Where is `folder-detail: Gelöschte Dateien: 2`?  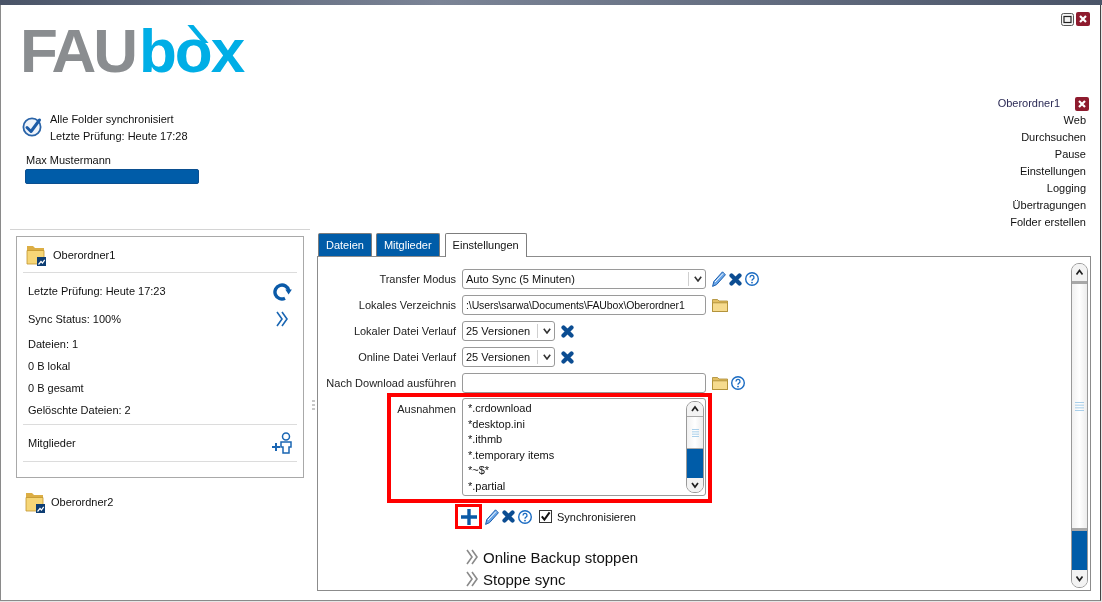
folder-detail: Gelöschte Dateien: 2 is located at coordinates (79, 410).